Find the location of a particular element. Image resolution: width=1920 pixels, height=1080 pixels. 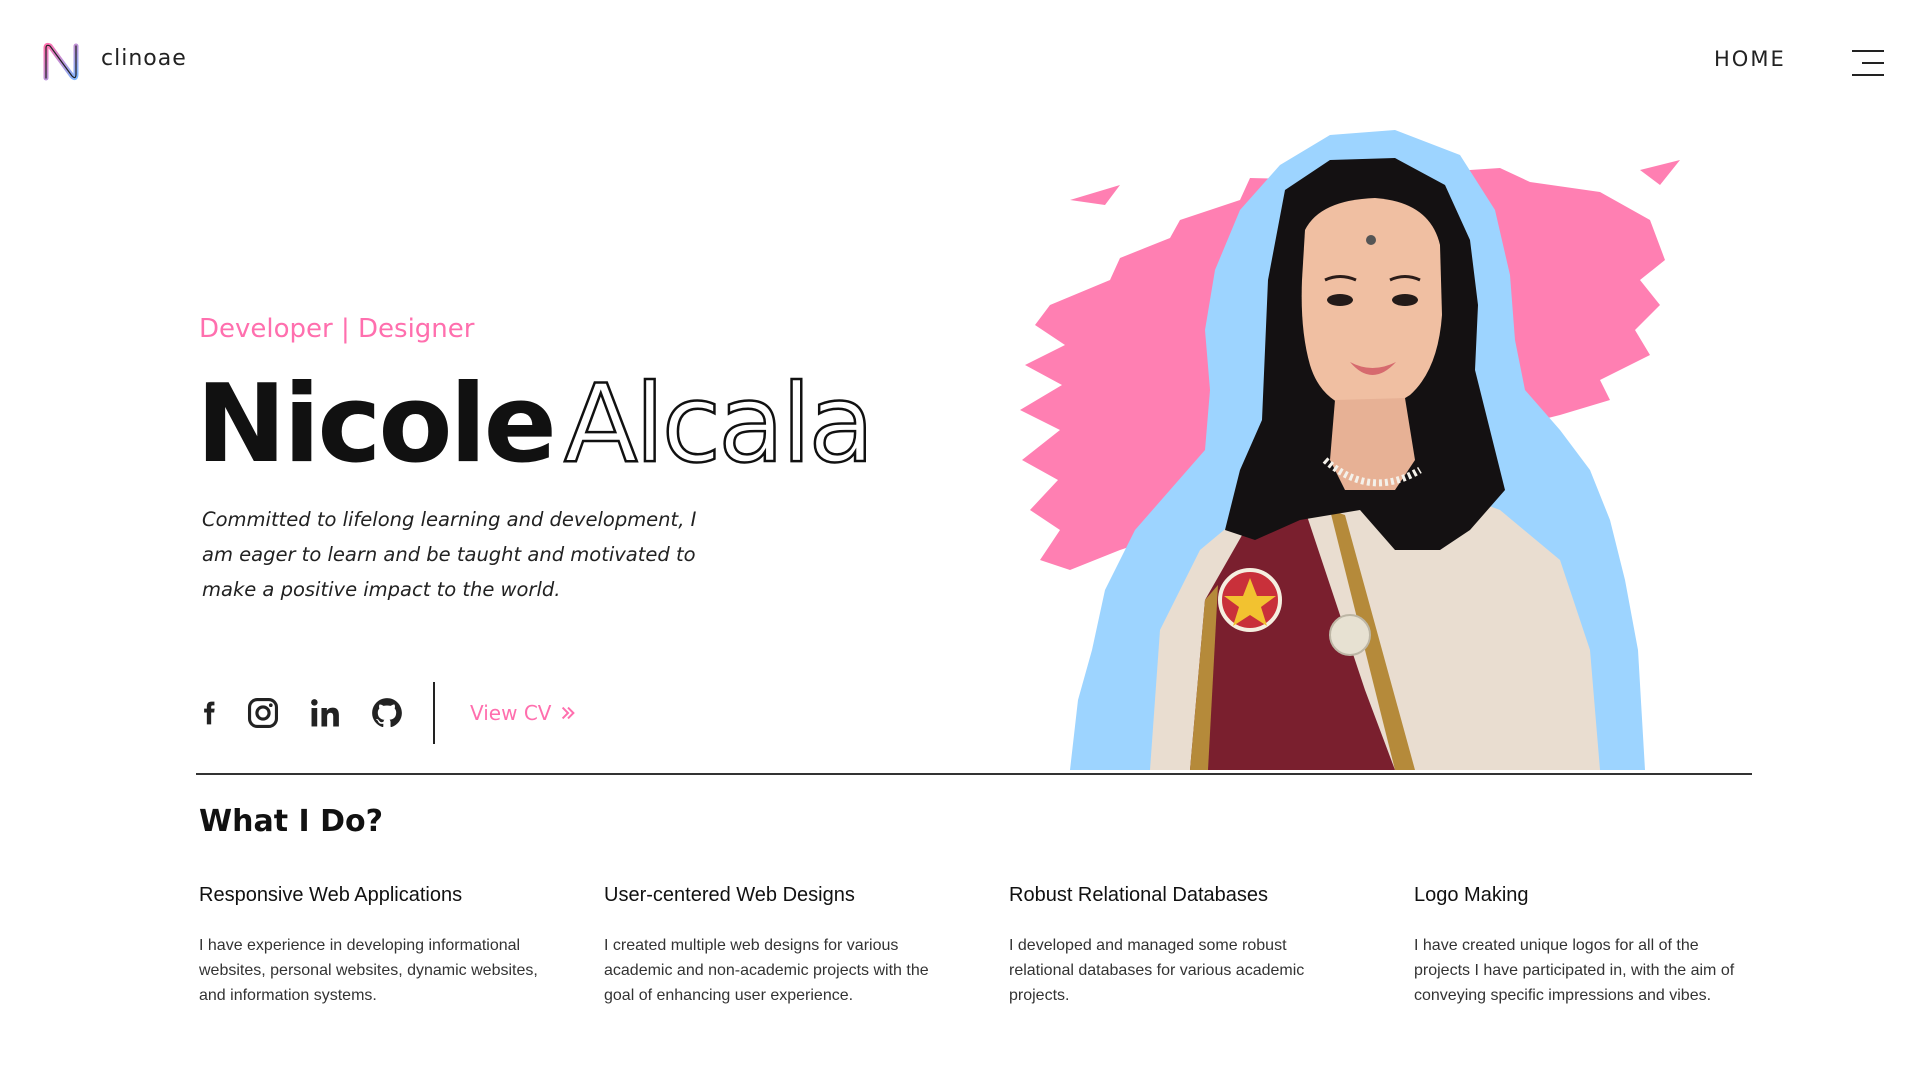

brand-name: clinoae is located at coordinates (144, 58).